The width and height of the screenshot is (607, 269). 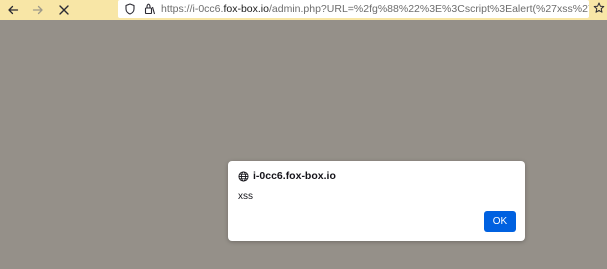 I want to click on url-domain: fox-box.io, so click(x=246, y=9).